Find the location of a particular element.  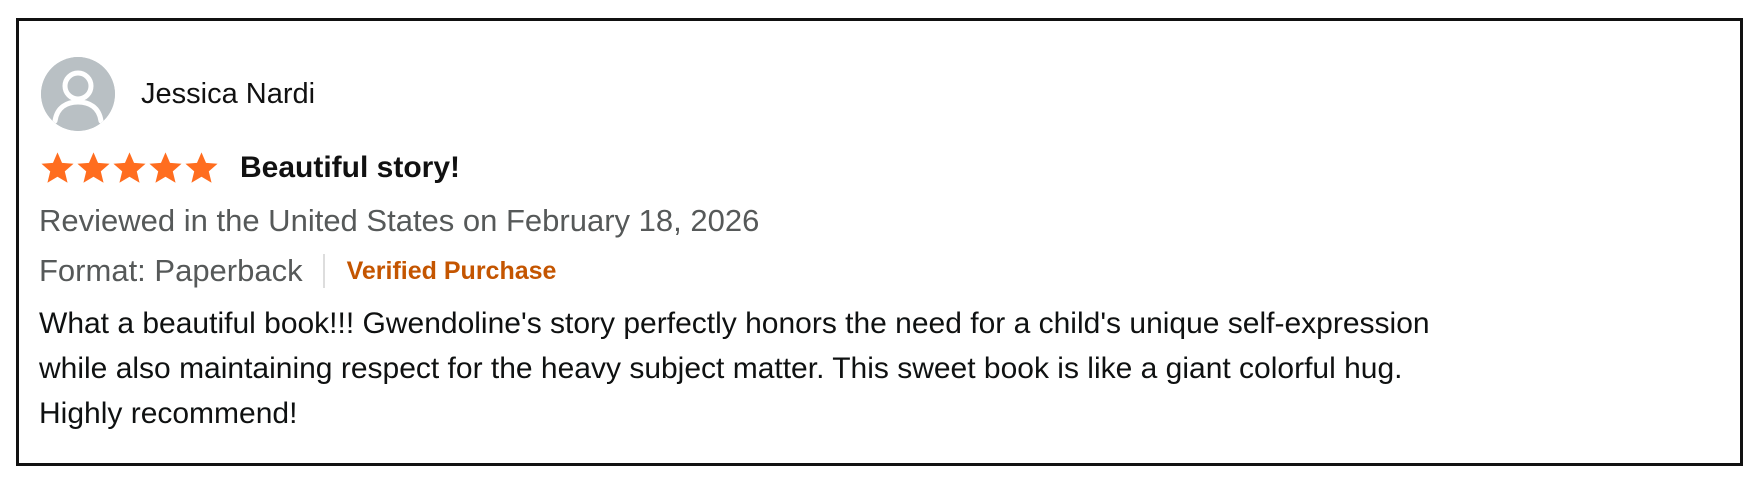

reviewer-header: Jessica Nardi is located at coordinates (178, 94).